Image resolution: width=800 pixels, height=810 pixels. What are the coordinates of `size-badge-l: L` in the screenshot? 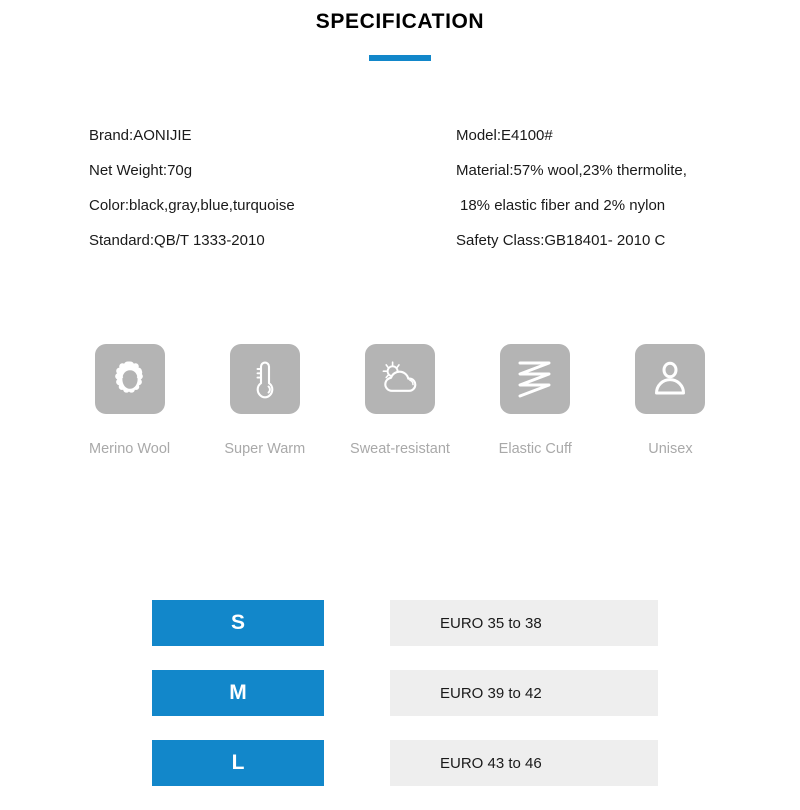 It's located at (238, 763).